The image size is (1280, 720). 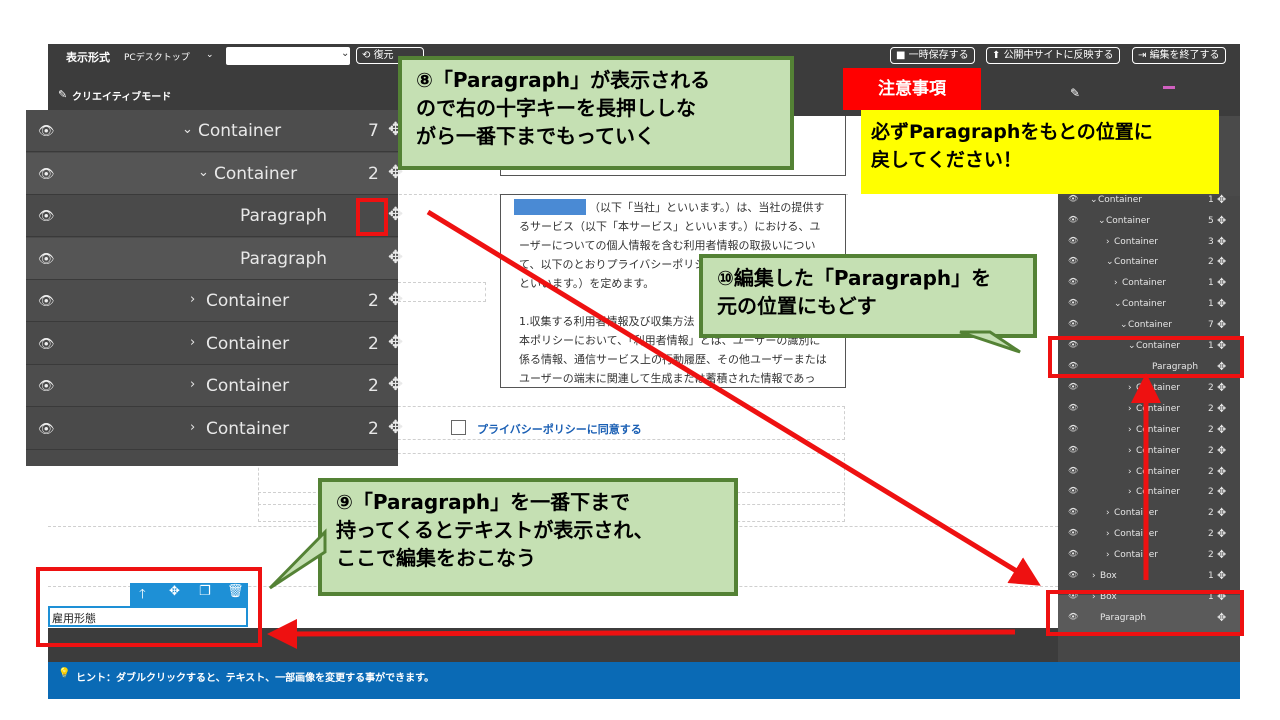 I want to click on step10-callout-tail, so click(x=990, y=342).